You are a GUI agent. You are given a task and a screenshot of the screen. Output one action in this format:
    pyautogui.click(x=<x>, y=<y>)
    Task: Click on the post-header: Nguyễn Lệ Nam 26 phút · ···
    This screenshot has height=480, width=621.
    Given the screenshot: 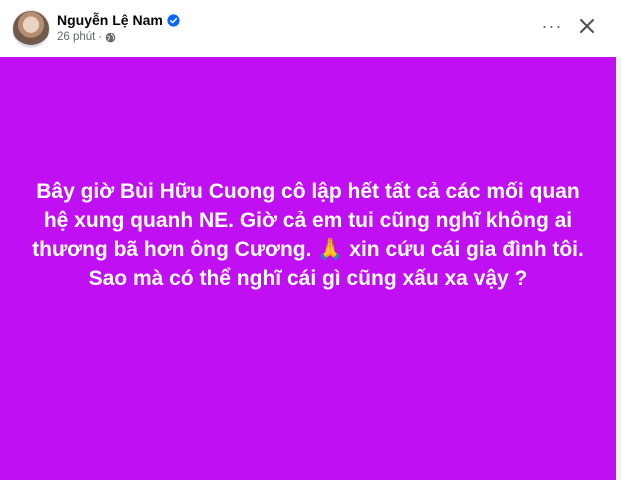 What is the action you would take?
    pyautogui.click(x=310, y=28)
    